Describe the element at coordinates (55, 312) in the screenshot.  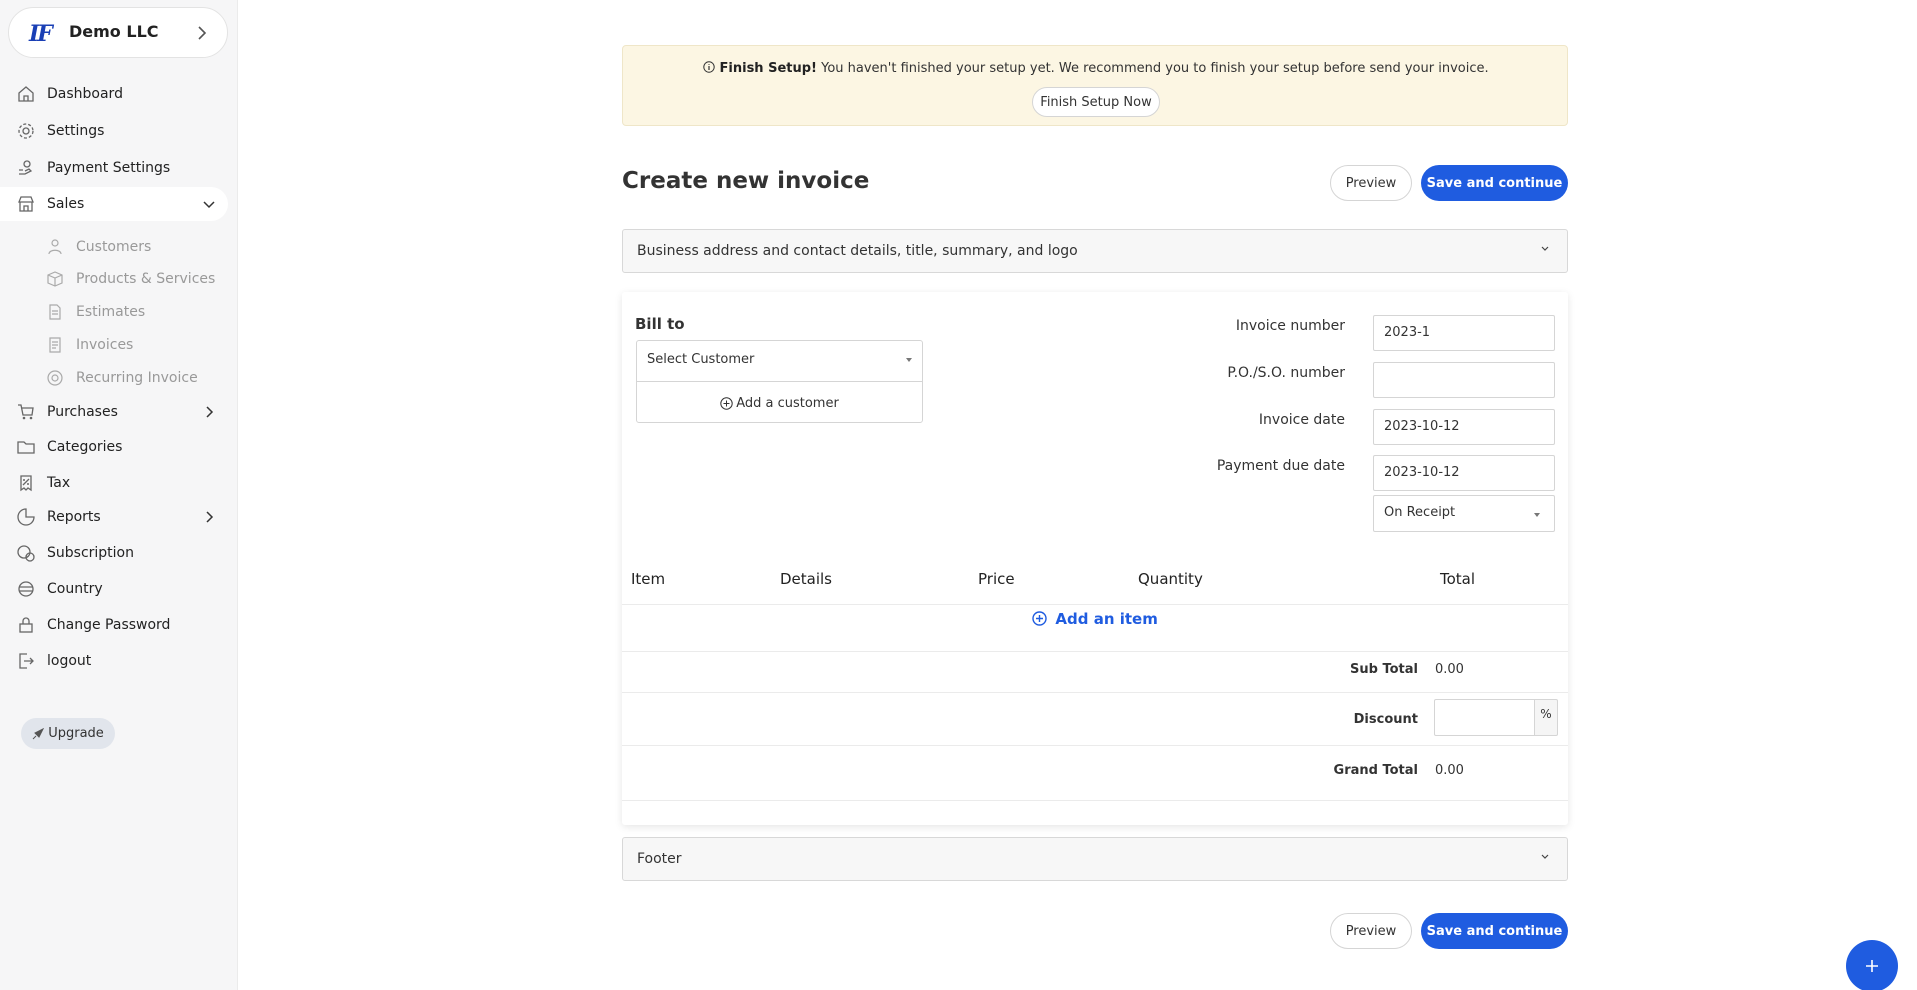
I see `document-icon` at that location.